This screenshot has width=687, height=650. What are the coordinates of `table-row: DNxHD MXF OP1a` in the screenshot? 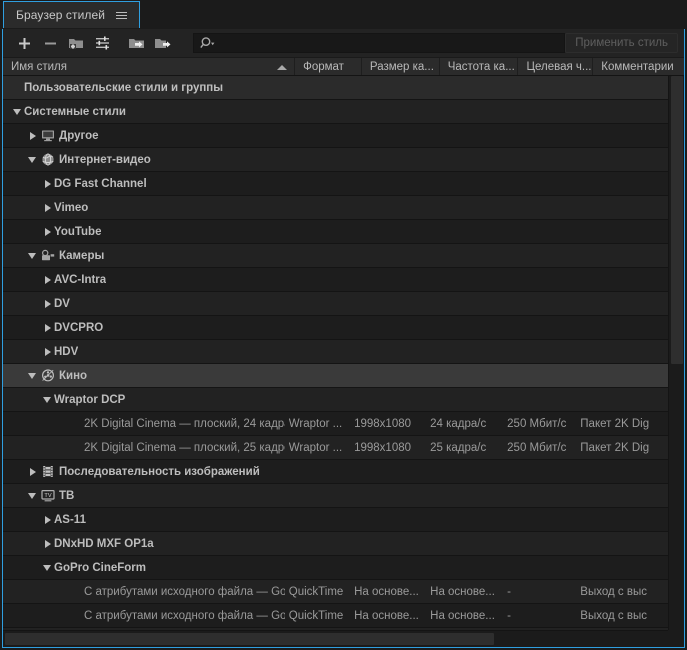 It's located at (336, 544).